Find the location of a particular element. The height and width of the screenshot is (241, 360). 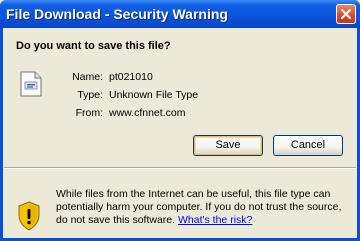

cancel-button: Cancel is located at coordinates (308, 145).